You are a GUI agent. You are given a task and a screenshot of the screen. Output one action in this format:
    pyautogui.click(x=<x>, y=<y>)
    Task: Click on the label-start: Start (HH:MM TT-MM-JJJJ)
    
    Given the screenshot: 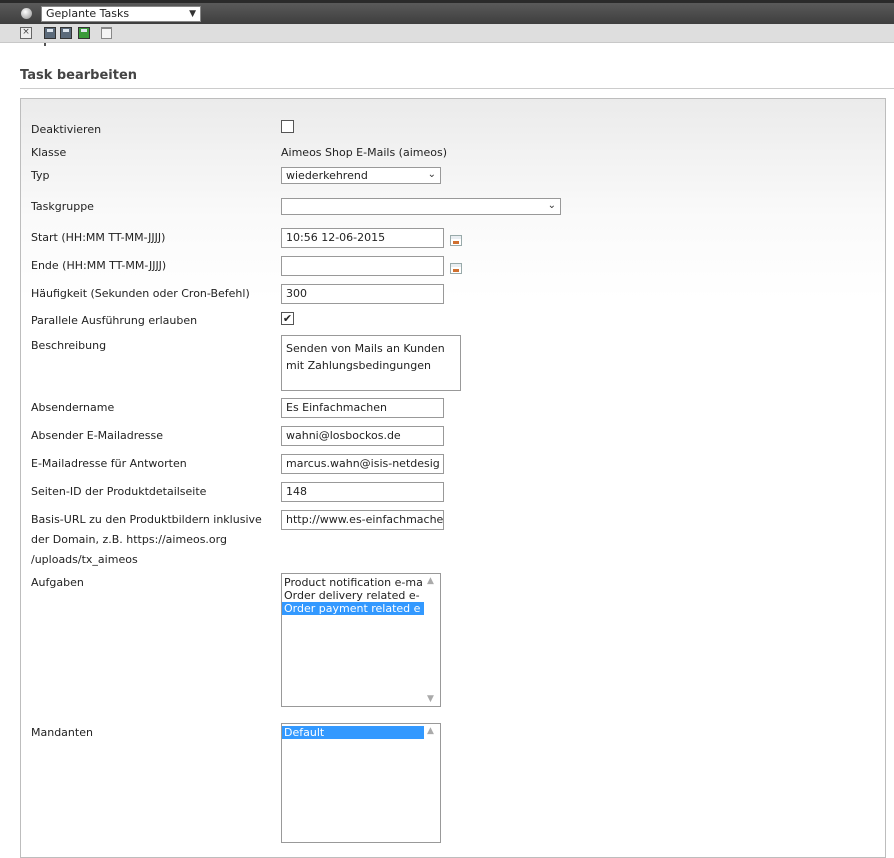 What is the action you would take?
    pyautogui.click(x=98, y=237)
    